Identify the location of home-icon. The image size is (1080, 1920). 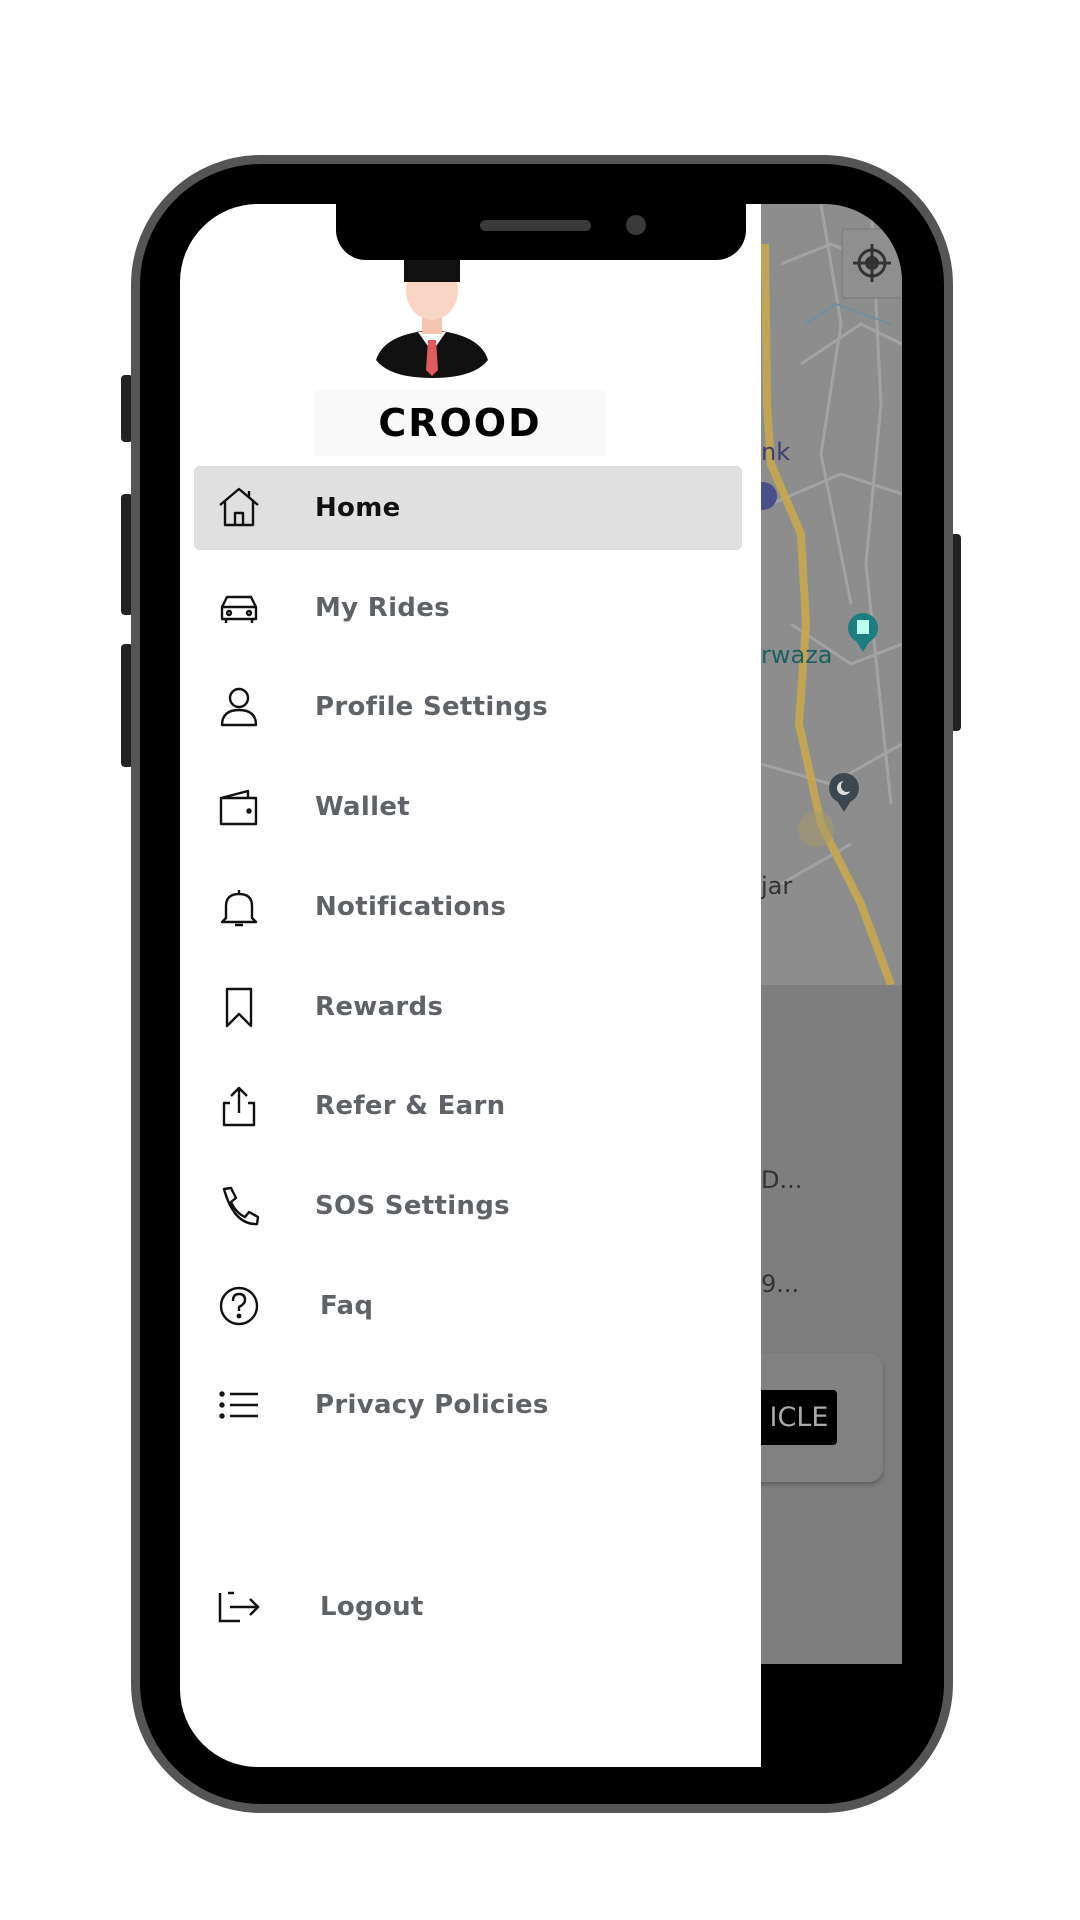
(239, 508).